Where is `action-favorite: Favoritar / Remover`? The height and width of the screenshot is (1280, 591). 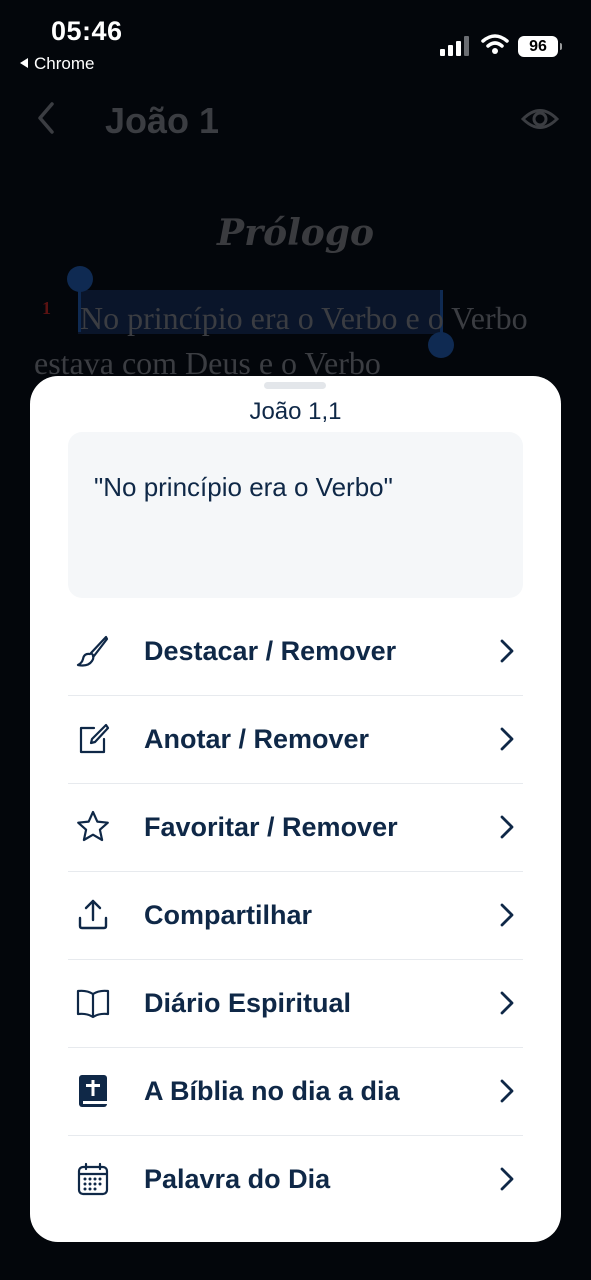
action-favorite: Favoritar / Remover is located at coordinates (295, 828).